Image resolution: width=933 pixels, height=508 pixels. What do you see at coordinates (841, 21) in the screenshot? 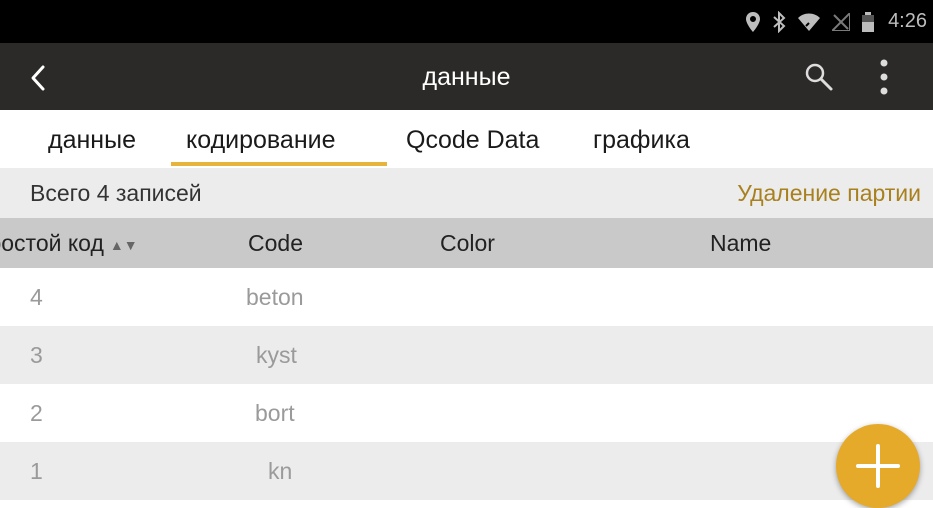
I see `signal-icon` at bounding box center [841, 21].